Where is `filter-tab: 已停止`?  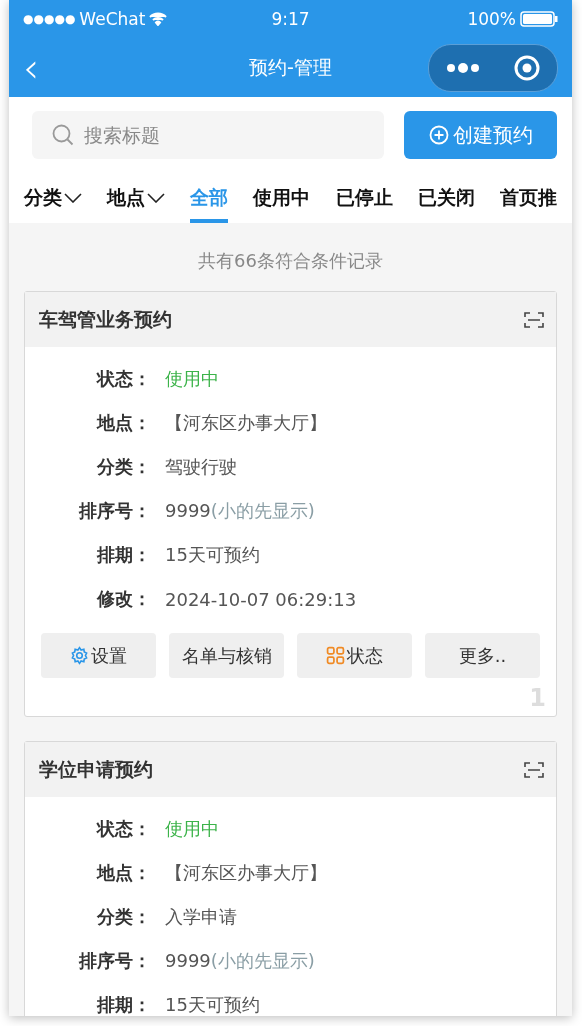 filter-tab: 已停止 is located at coordinates (364, 204).